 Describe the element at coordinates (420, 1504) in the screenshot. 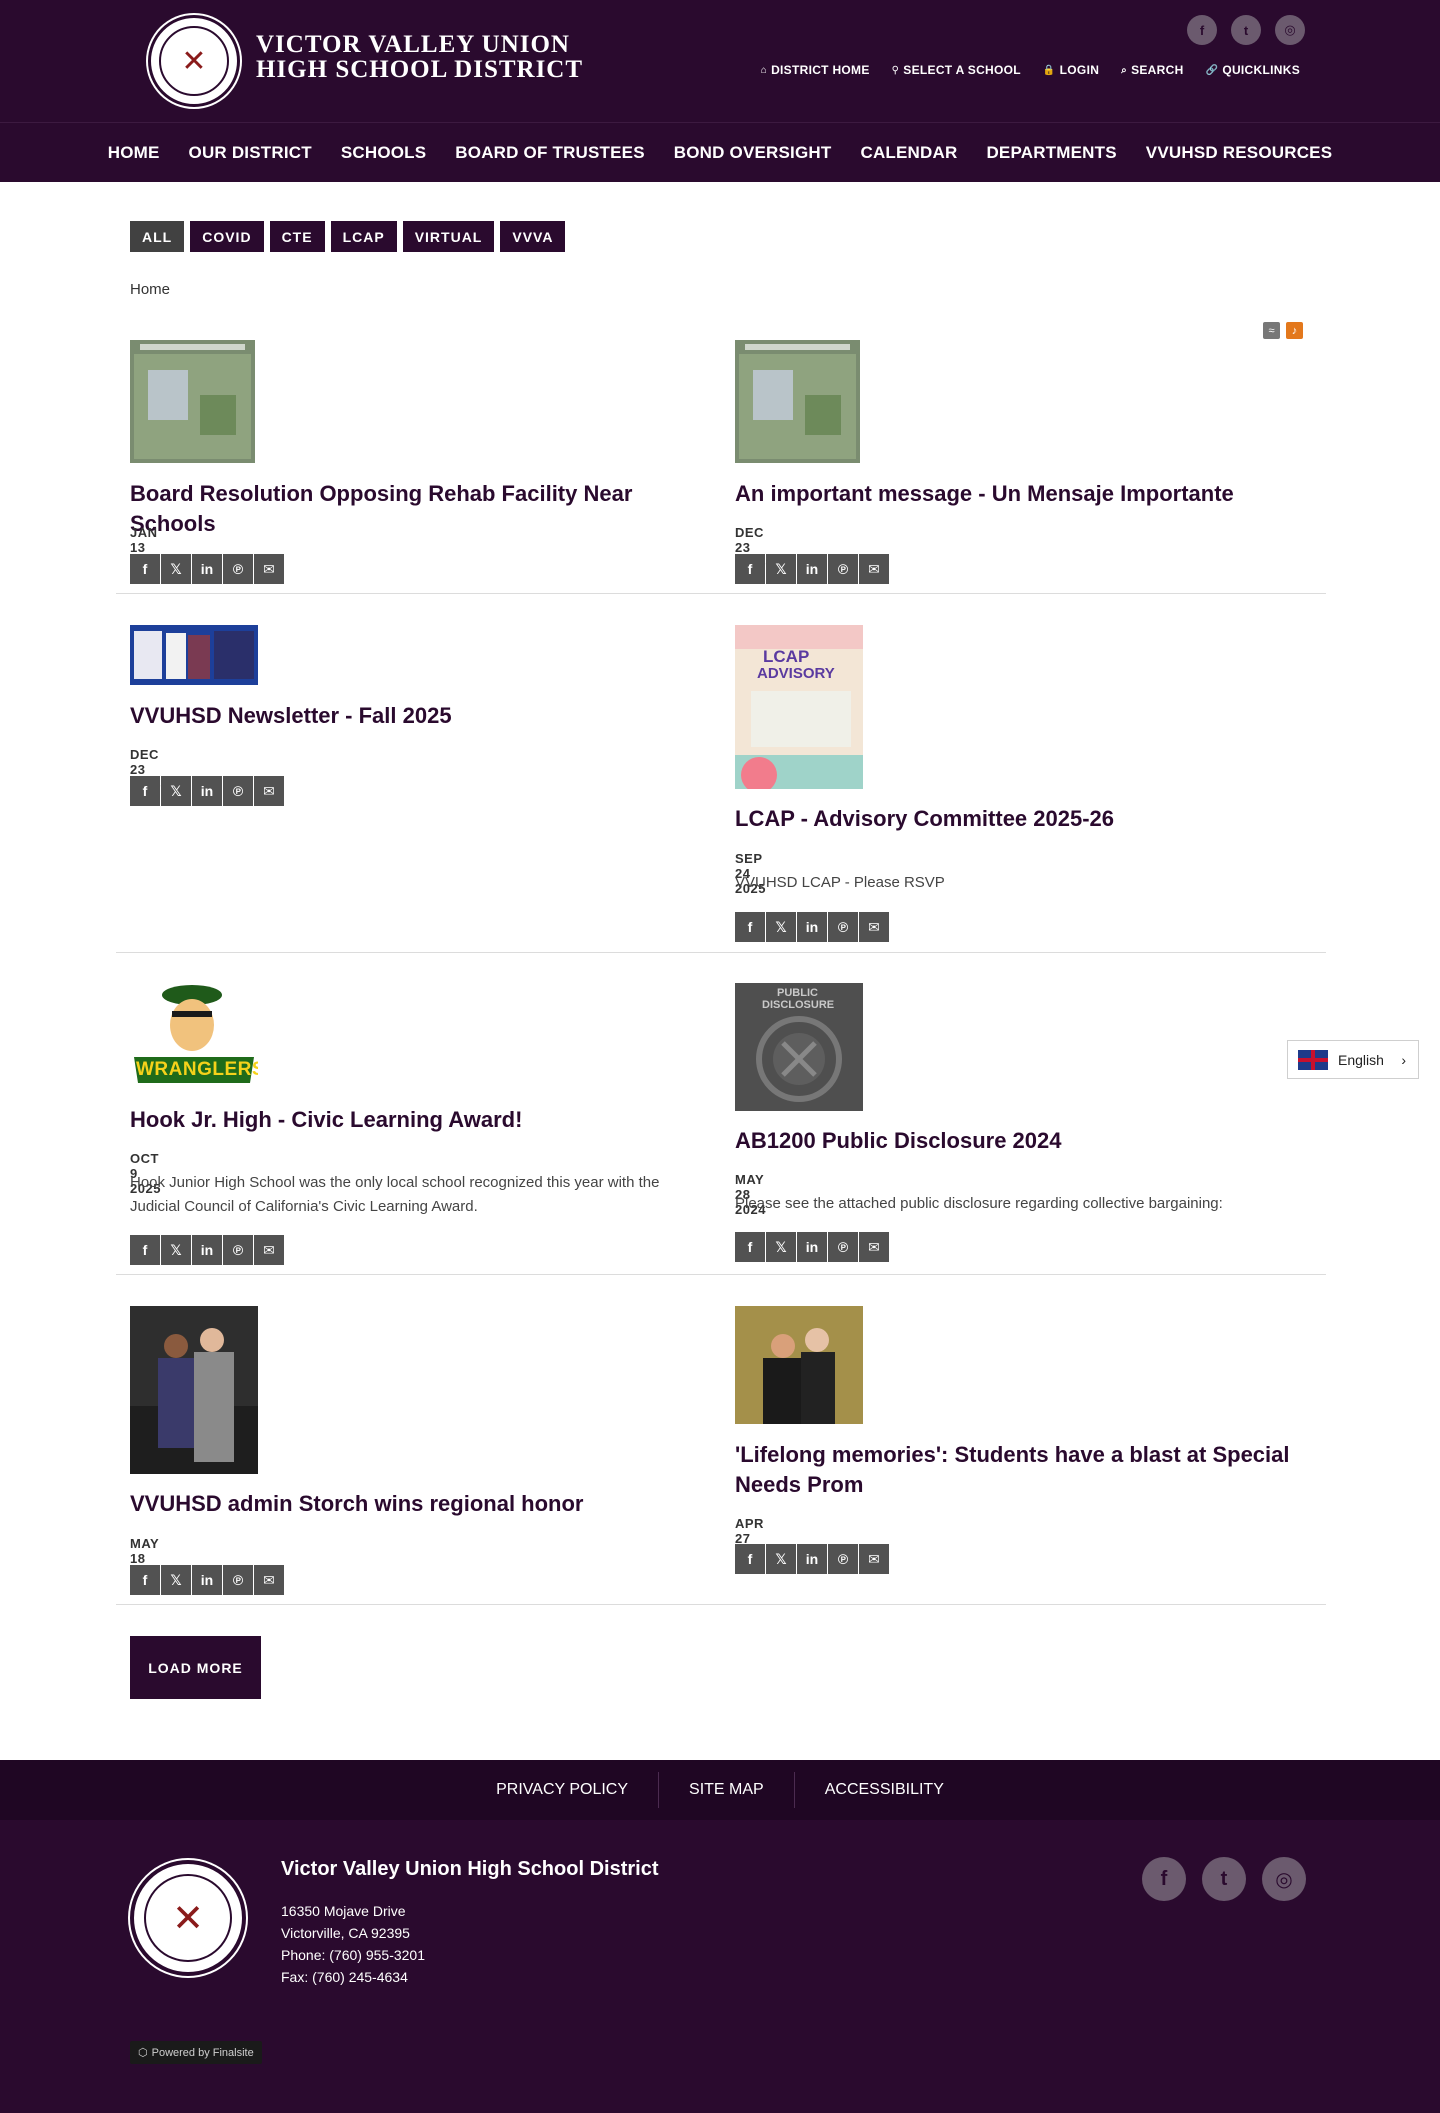

I see `news-title: VVUHSD admin Storch wins regional honor` at that location.